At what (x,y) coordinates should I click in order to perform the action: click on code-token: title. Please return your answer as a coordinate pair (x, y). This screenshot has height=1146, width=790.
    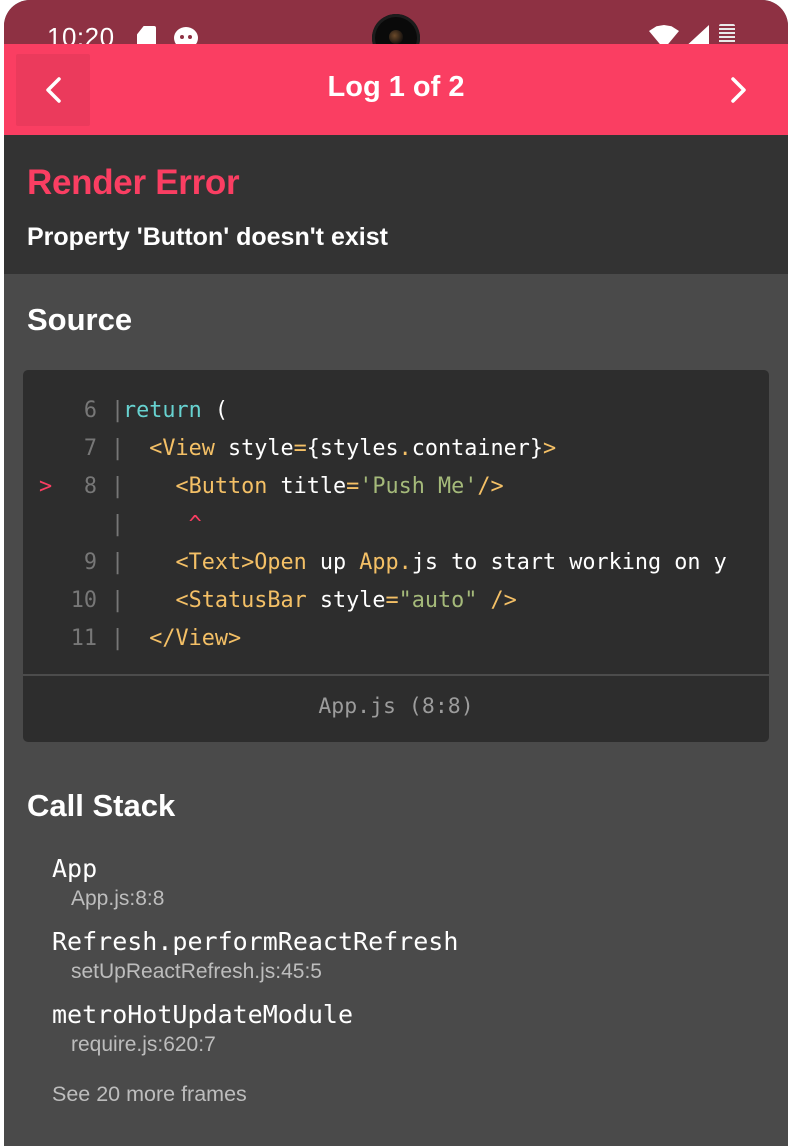
    Looking at the image, I should click on (307, 486).